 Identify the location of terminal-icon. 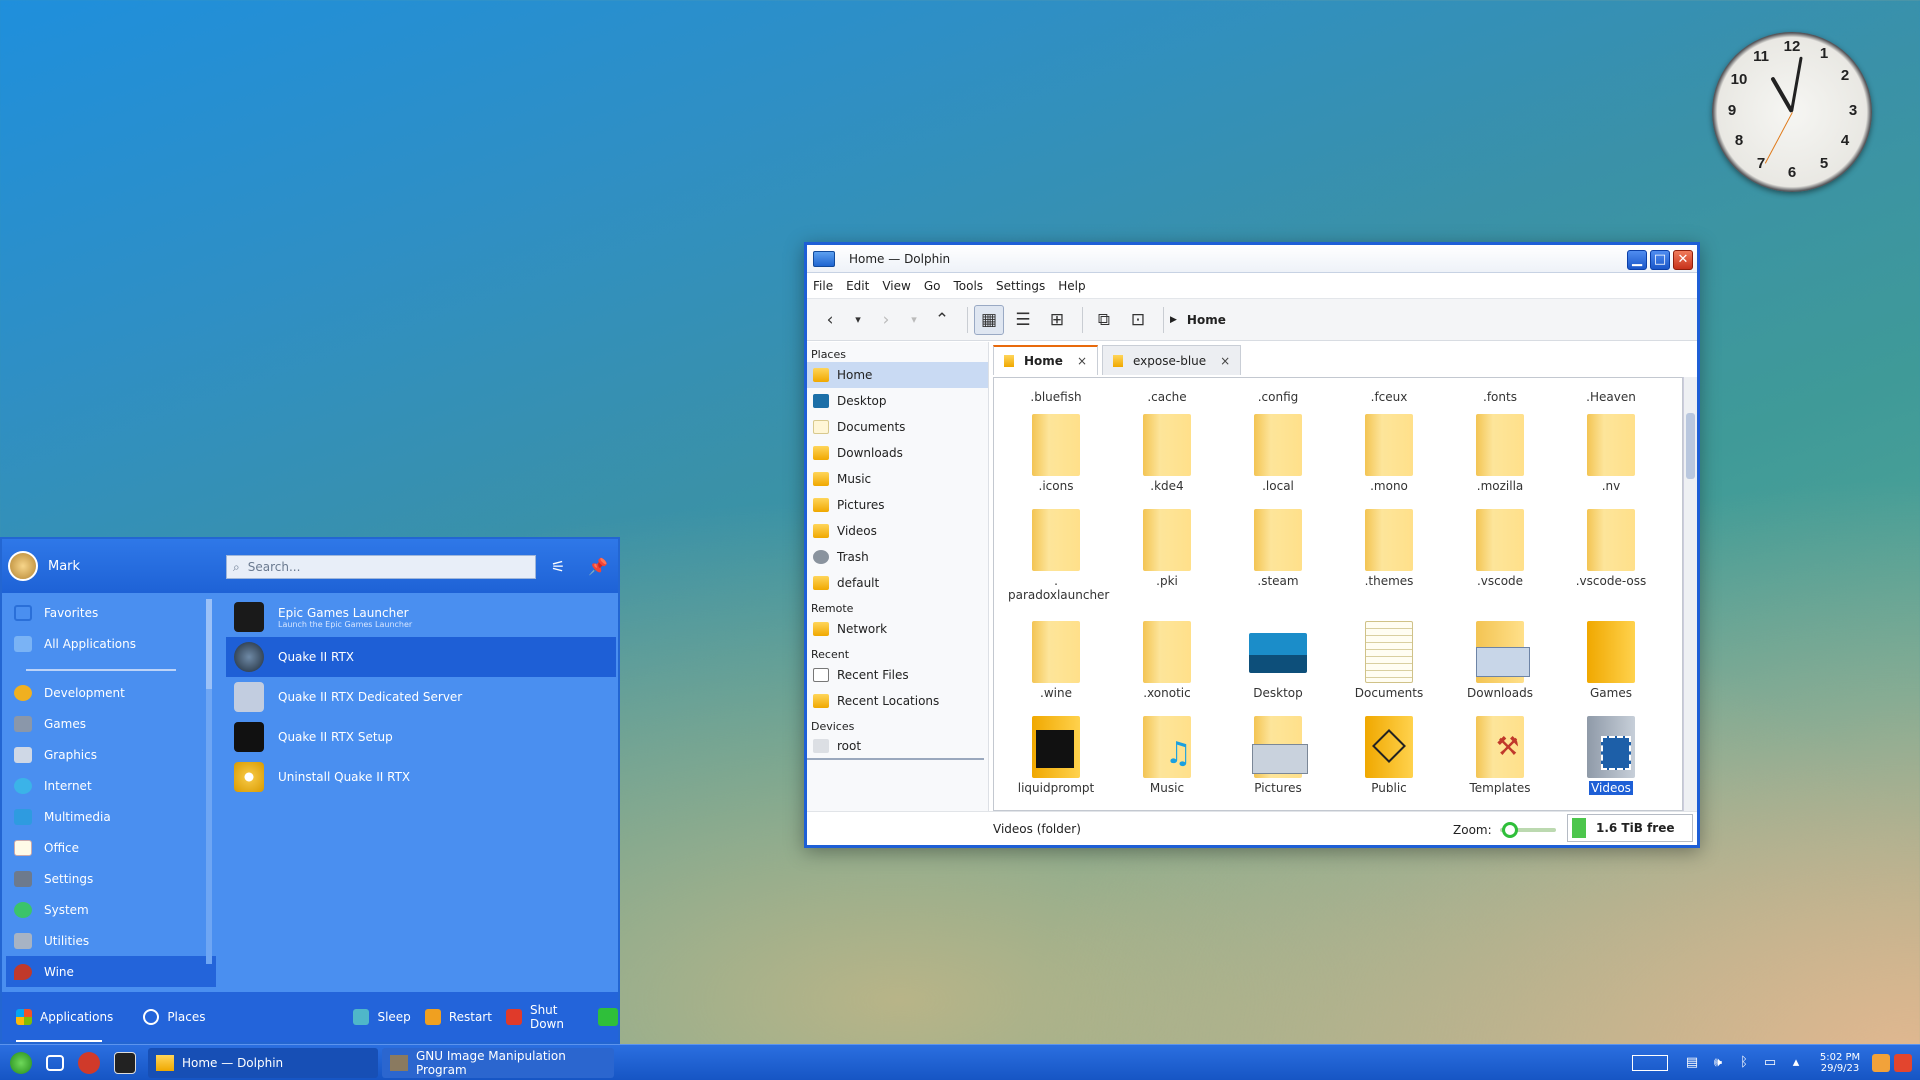
(125, 1062).